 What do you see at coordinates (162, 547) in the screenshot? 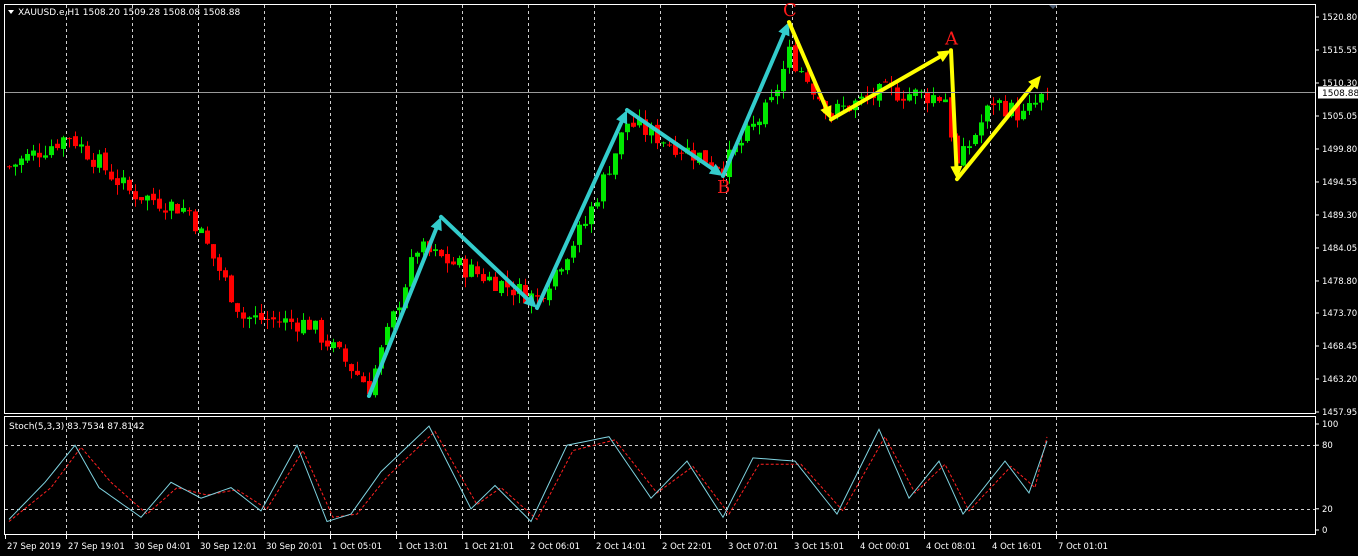
I see `time-tick-label: 30 Sep 04:01` at bounding box center [162, 547].